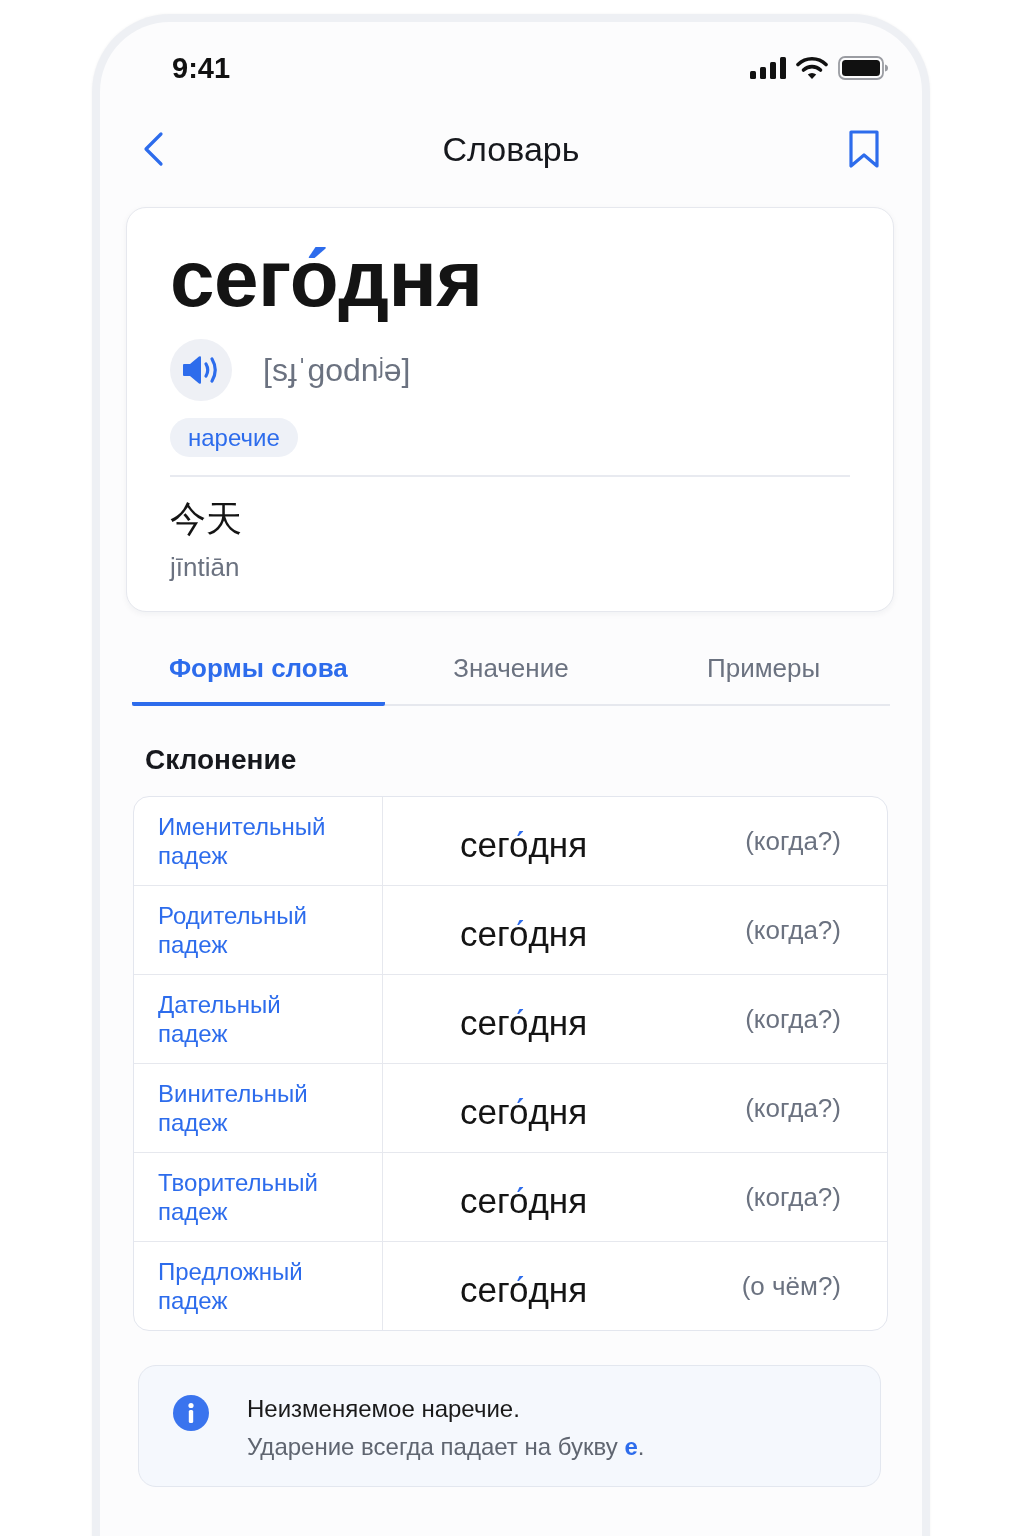 The height and width of the screenshot is (1536, 1024). Describe the element at coordinates (206, 518) in the screenshot. I see `translation: 今天` at that location.